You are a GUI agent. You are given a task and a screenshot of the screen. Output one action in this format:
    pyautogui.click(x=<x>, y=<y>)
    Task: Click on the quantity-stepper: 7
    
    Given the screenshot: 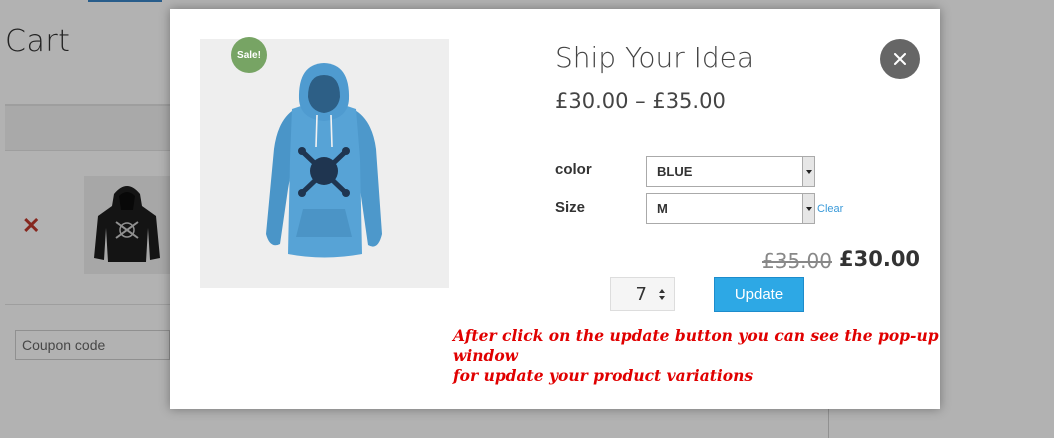 What is the action you would take?
    pyautogui.click(x=642, y=294)
    